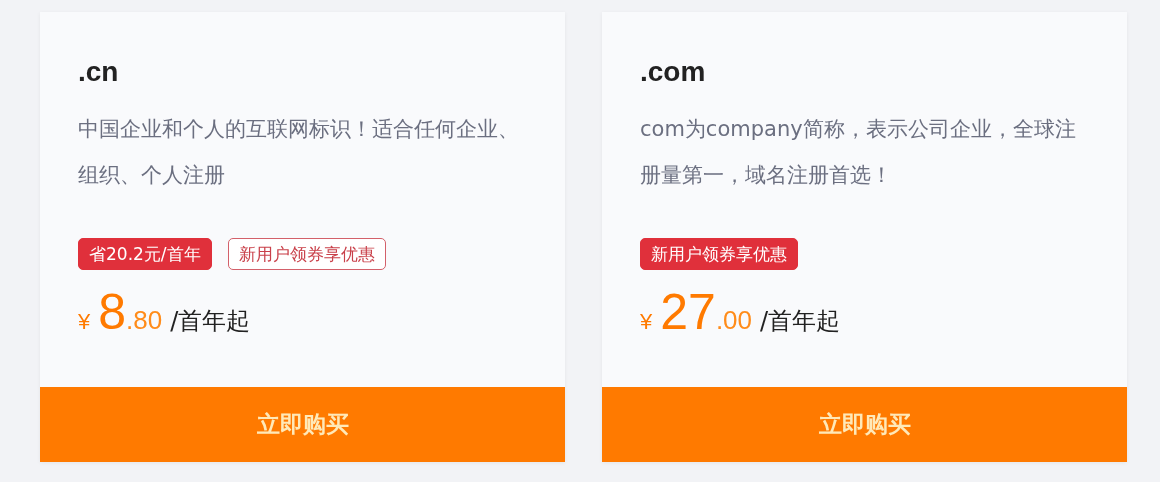 The height and width of the screenshot is (482, 1160). I want to click on price-integer: 8, so click(112, 312).